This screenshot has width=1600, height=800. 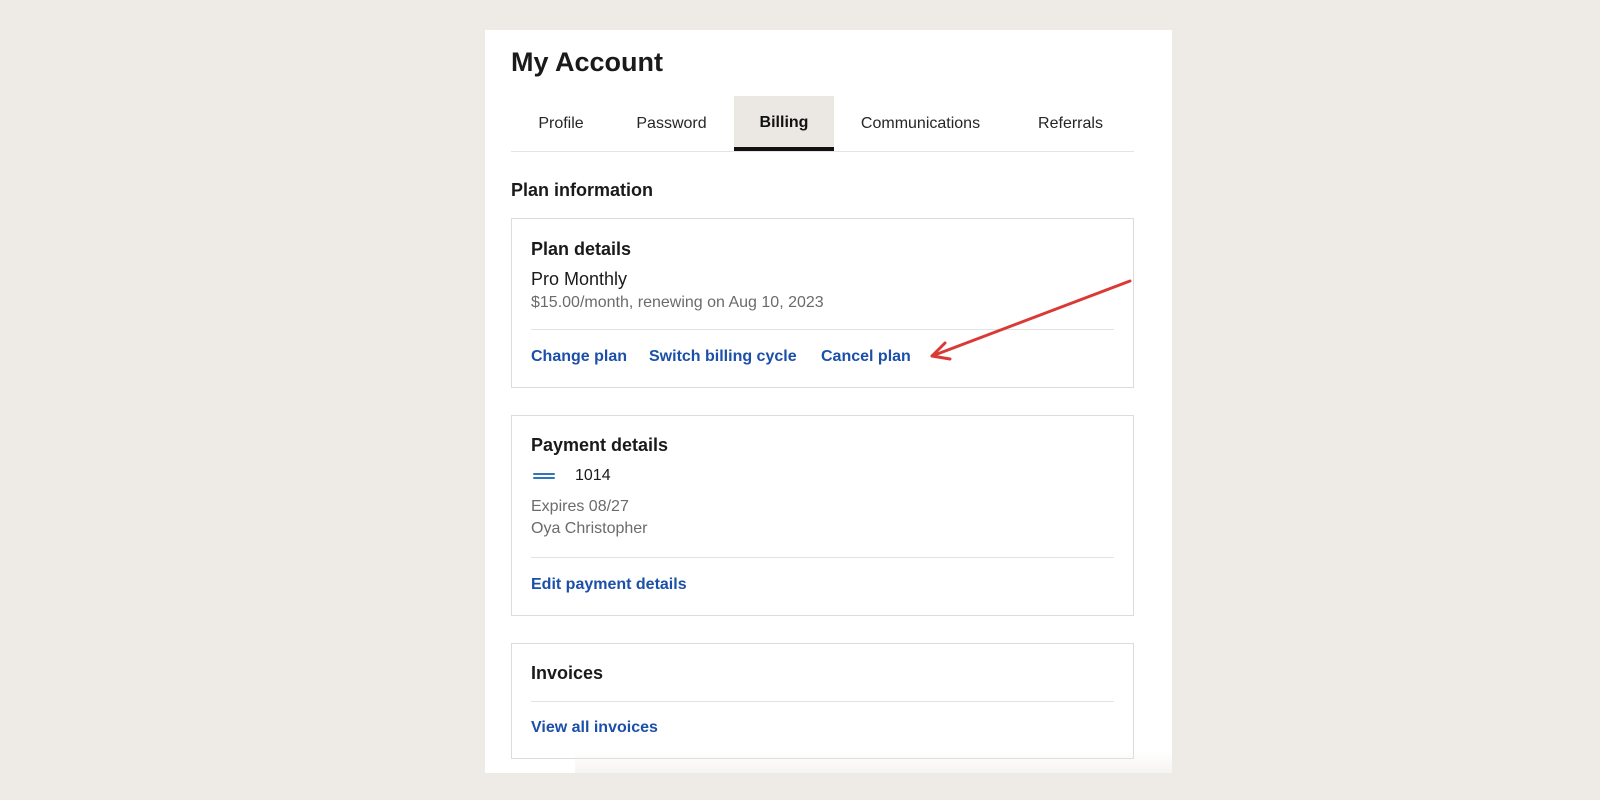 What do you see at coordinates (677, 302) in the screenshot?
I see `plan-price-renewal: $15.00/month, renewing on Aug 10, 2023` at bounding box center [677, 302].